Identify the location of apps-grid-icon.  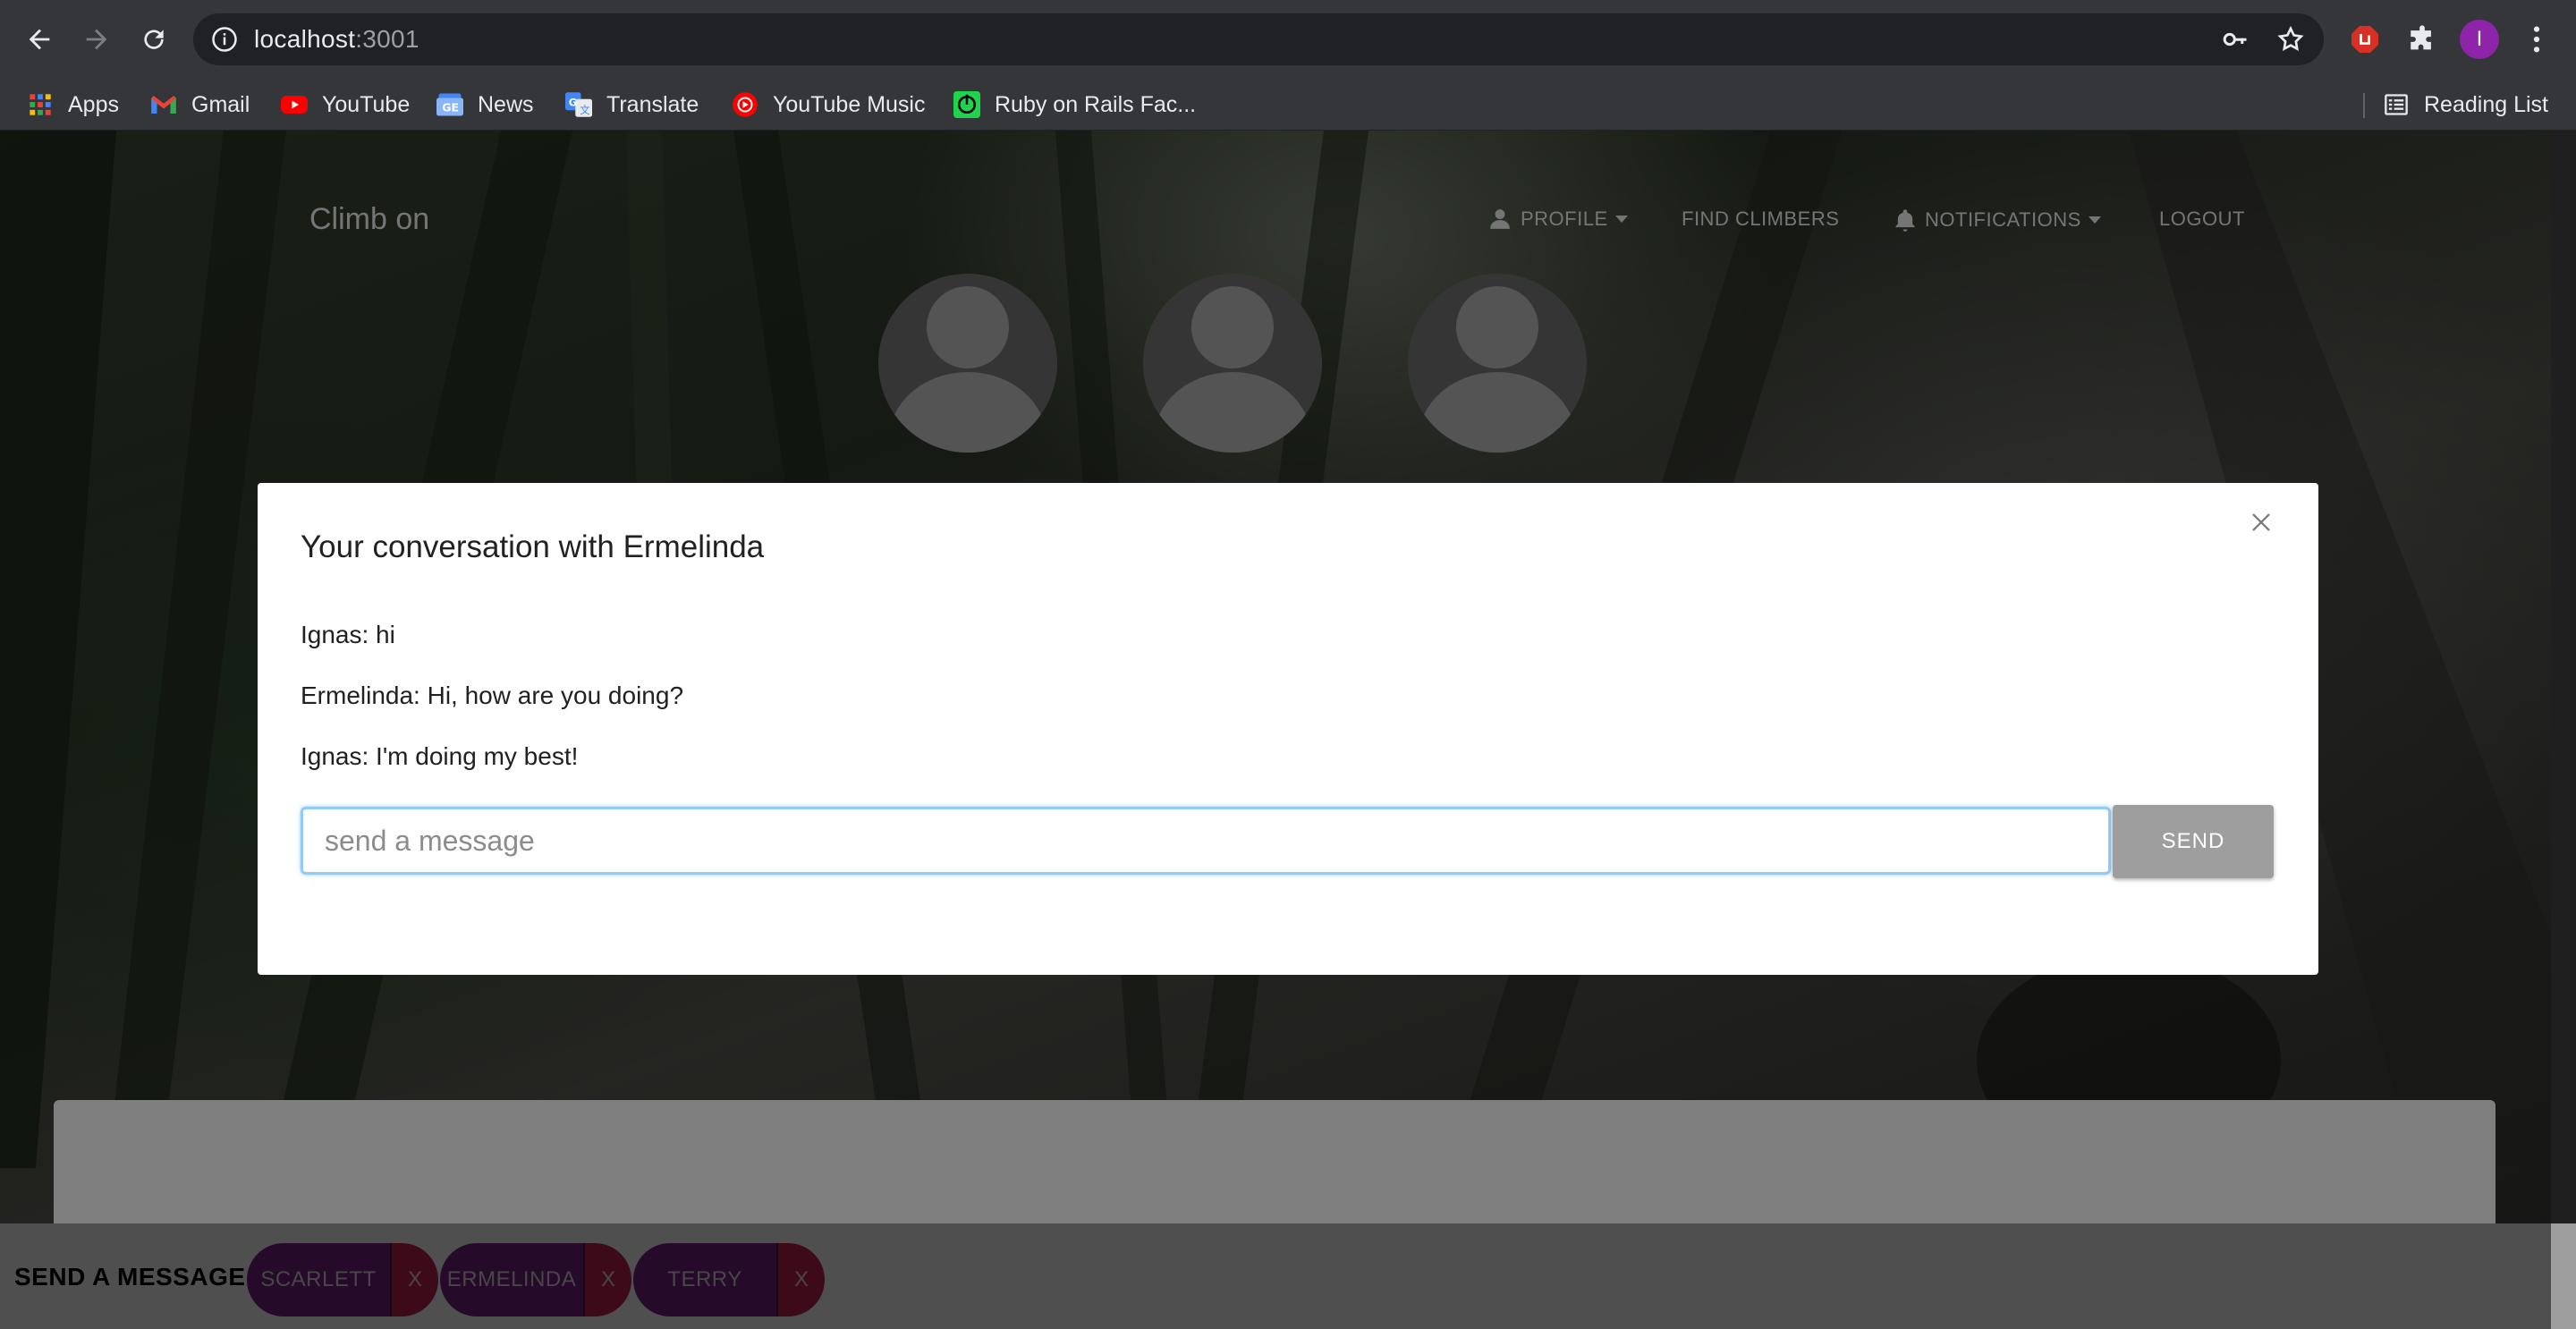
(40, 104).